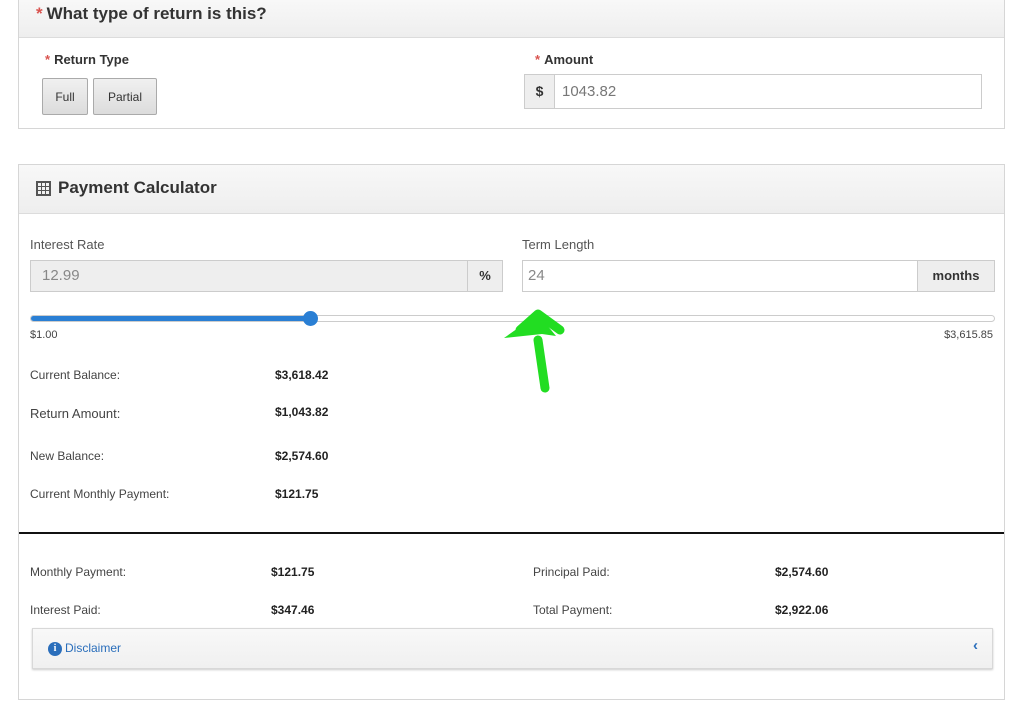 This screenshot has height=706, width=1024. Describe the element at coordinates (65, 610) in the screenshot. I see `interest-paid-label: Interest Paid:` at that location.